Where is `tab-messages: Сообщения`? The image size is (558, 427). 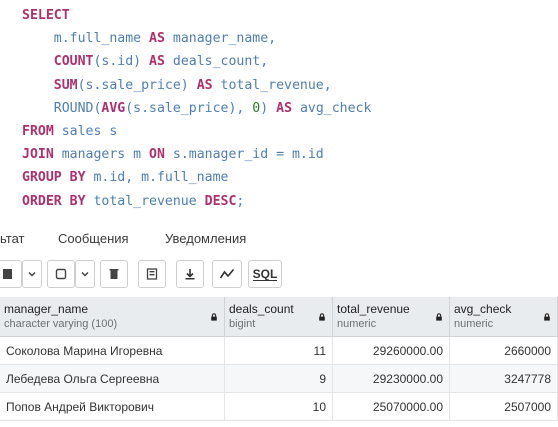
tab-messages: Сообщения is located at coordinates (93, 239).